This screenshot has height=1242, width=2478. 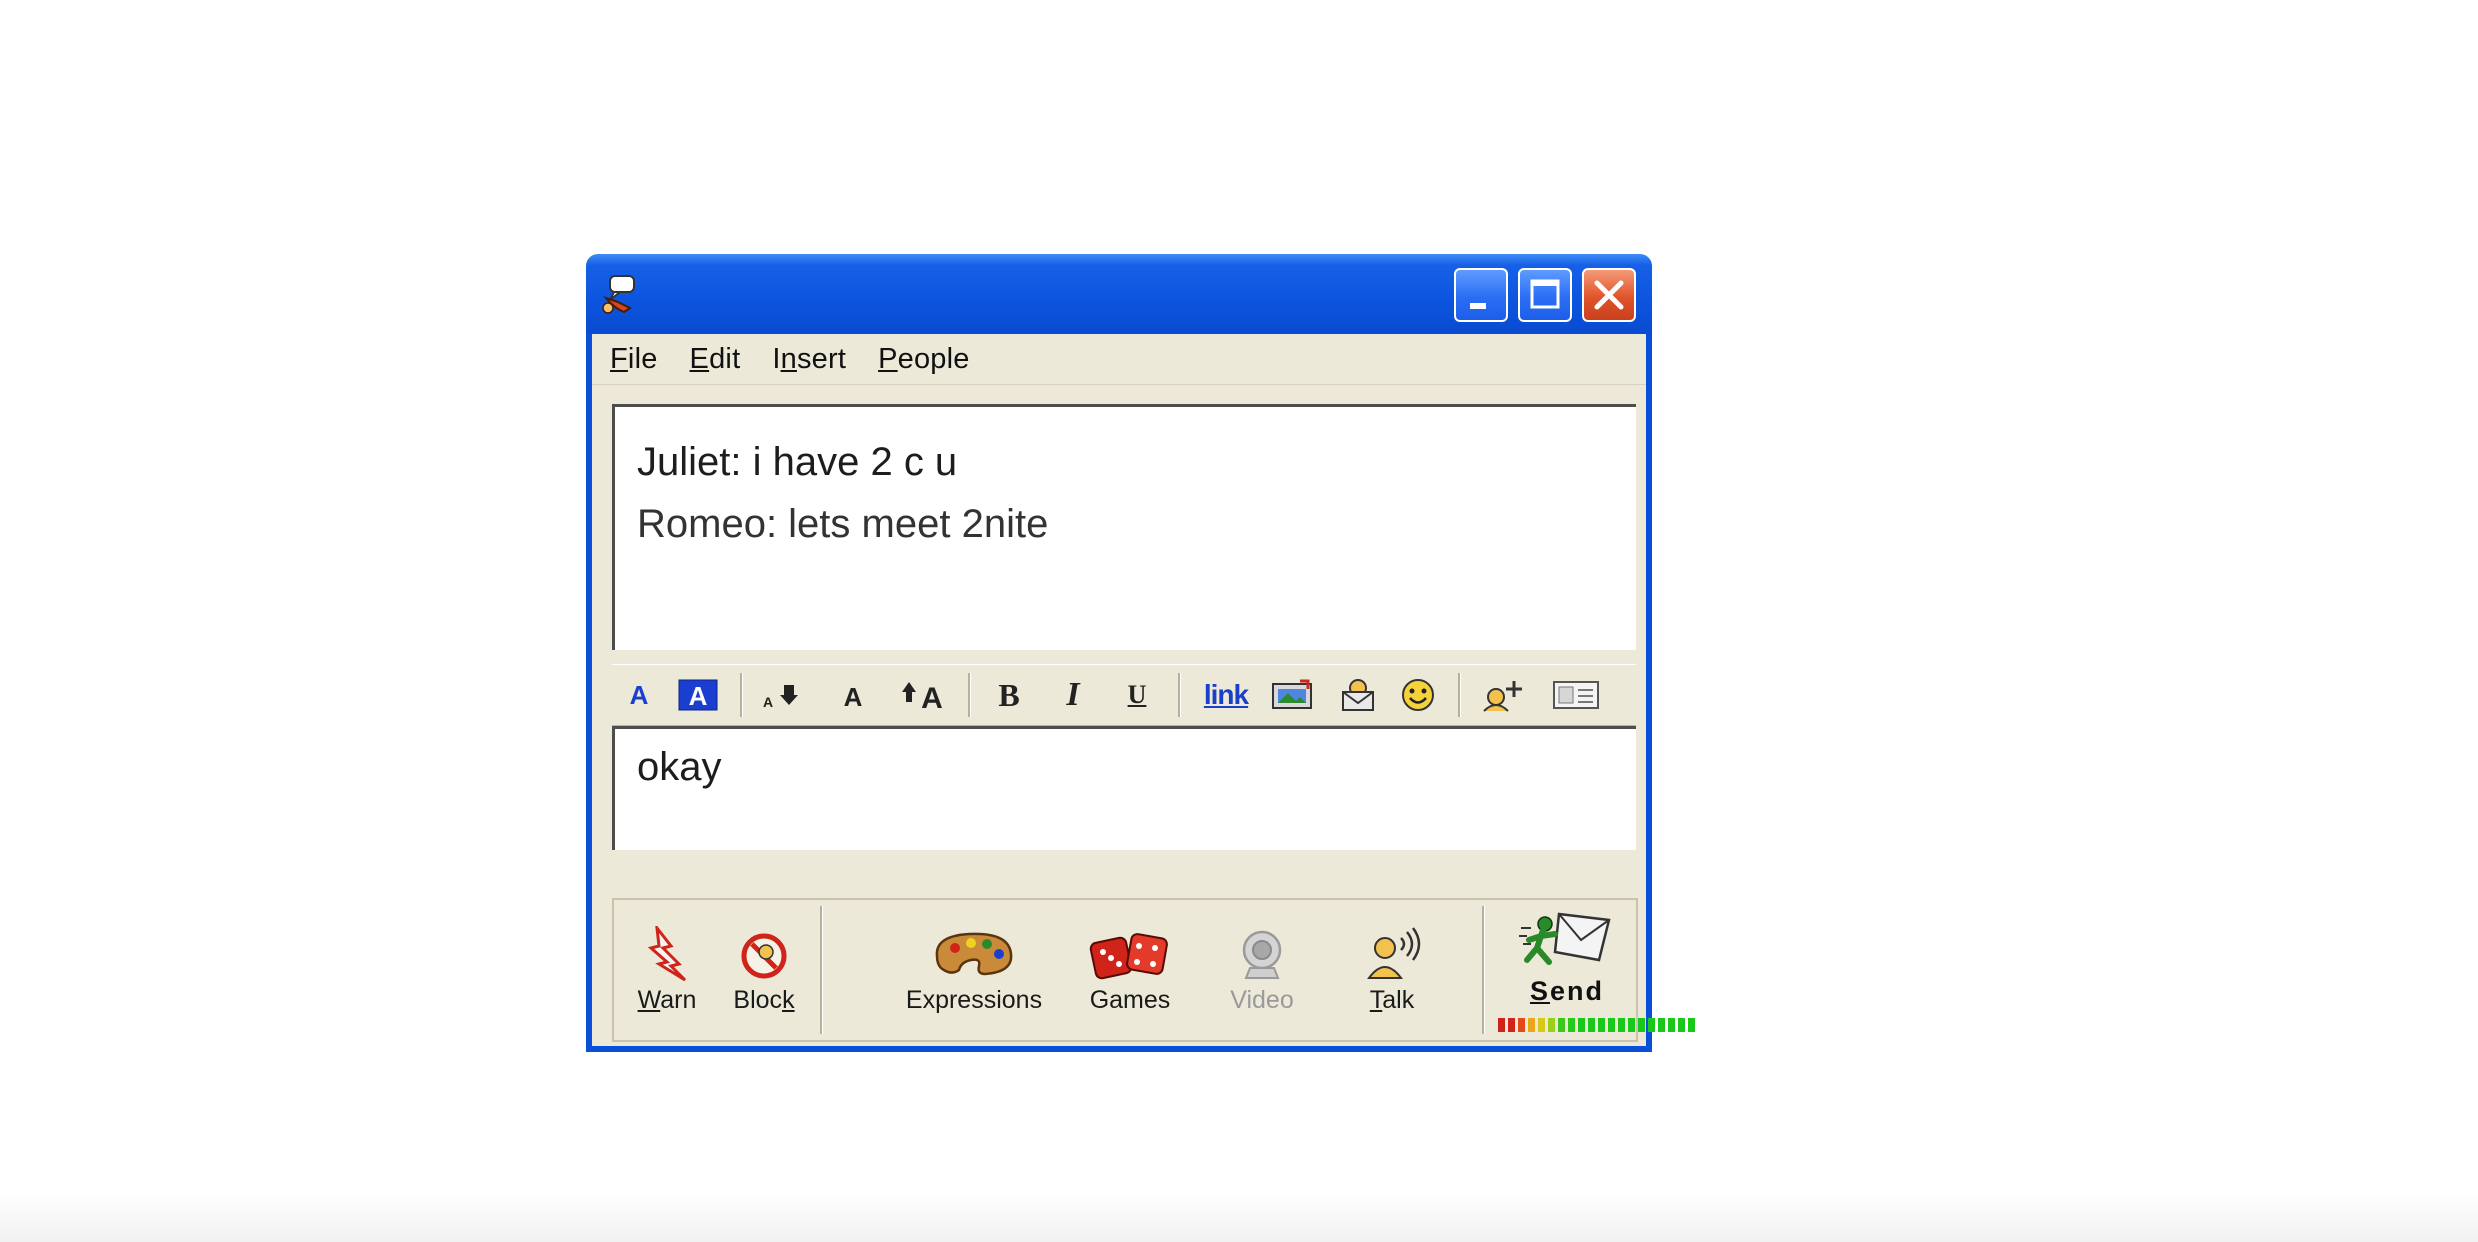 I want to click on link-label: link, so click(x=1226, y=694).